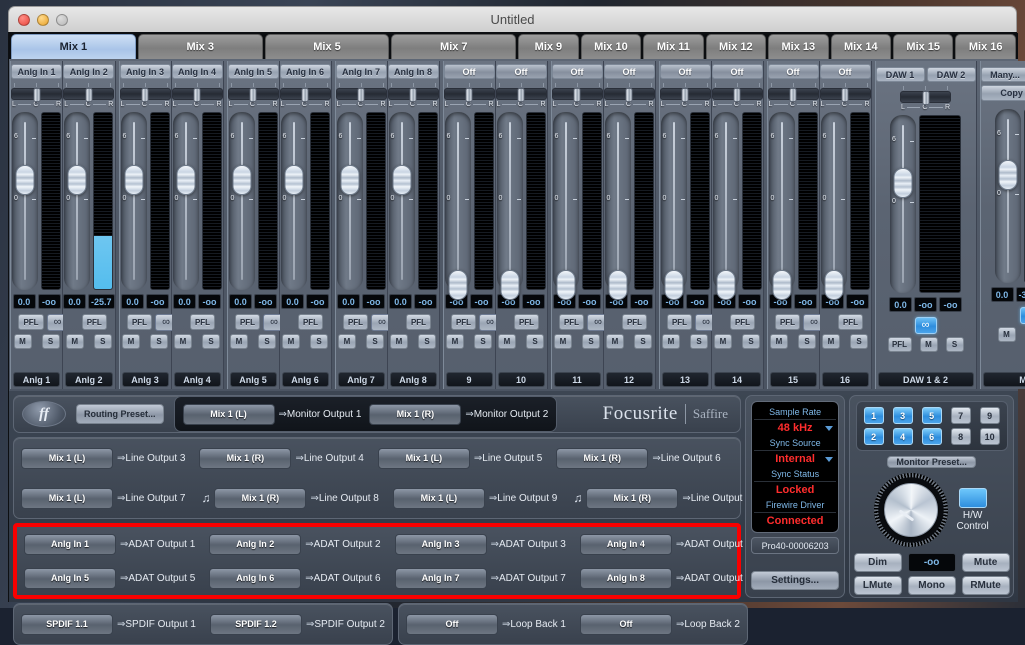  What do you see at coordinates (923, 46) in the screenshot?
I see `tab-mix-15: Mix 15` at bounding box center [923, 46].